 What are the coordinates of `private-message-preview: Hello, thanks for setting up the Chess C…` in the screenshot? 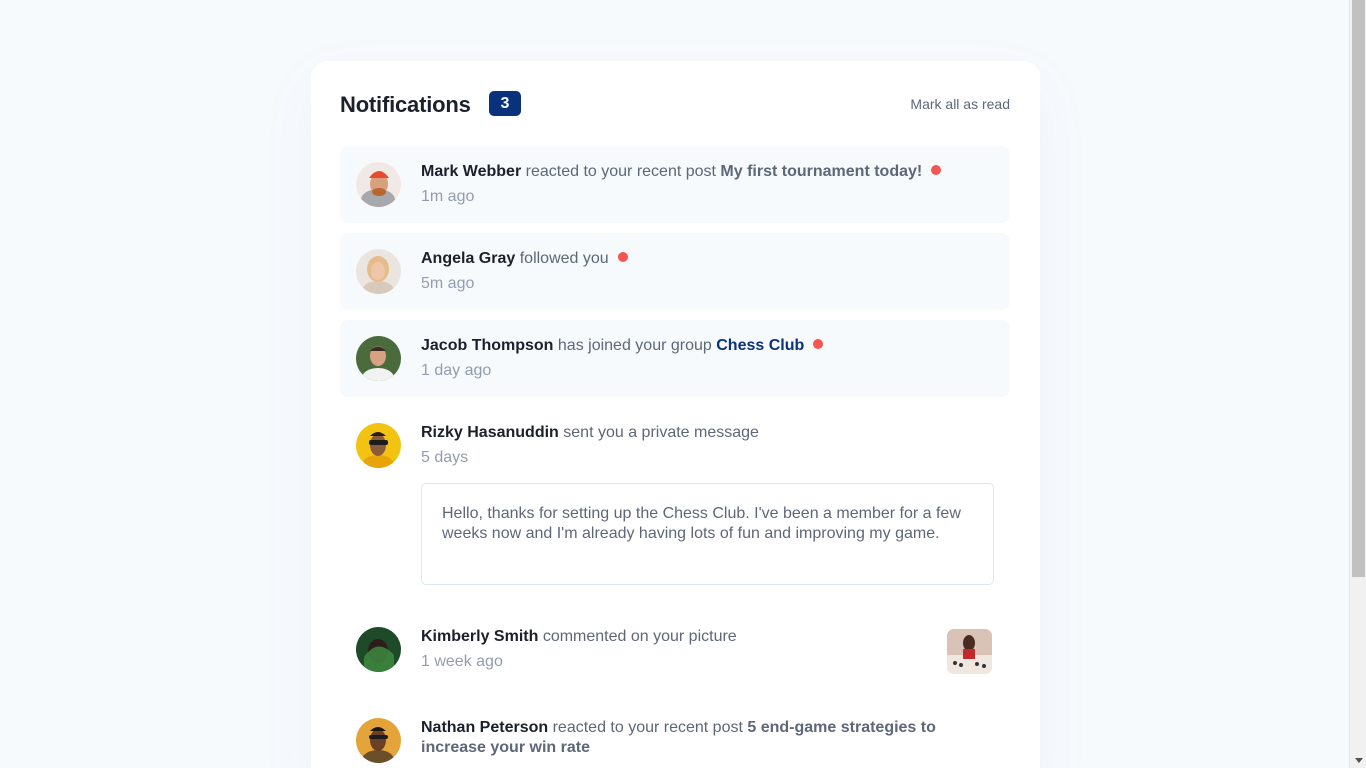 It's located at (707, 534).